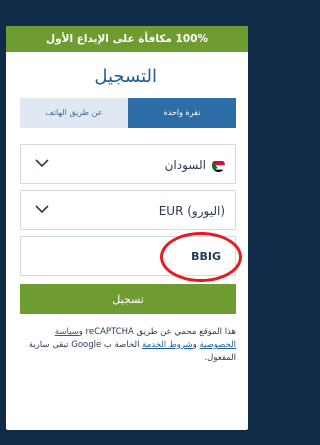  What do you see at coordinates (125, 76) in the screenshot?
I see `page-title: التسجيل` at bounding box center [125, 76].